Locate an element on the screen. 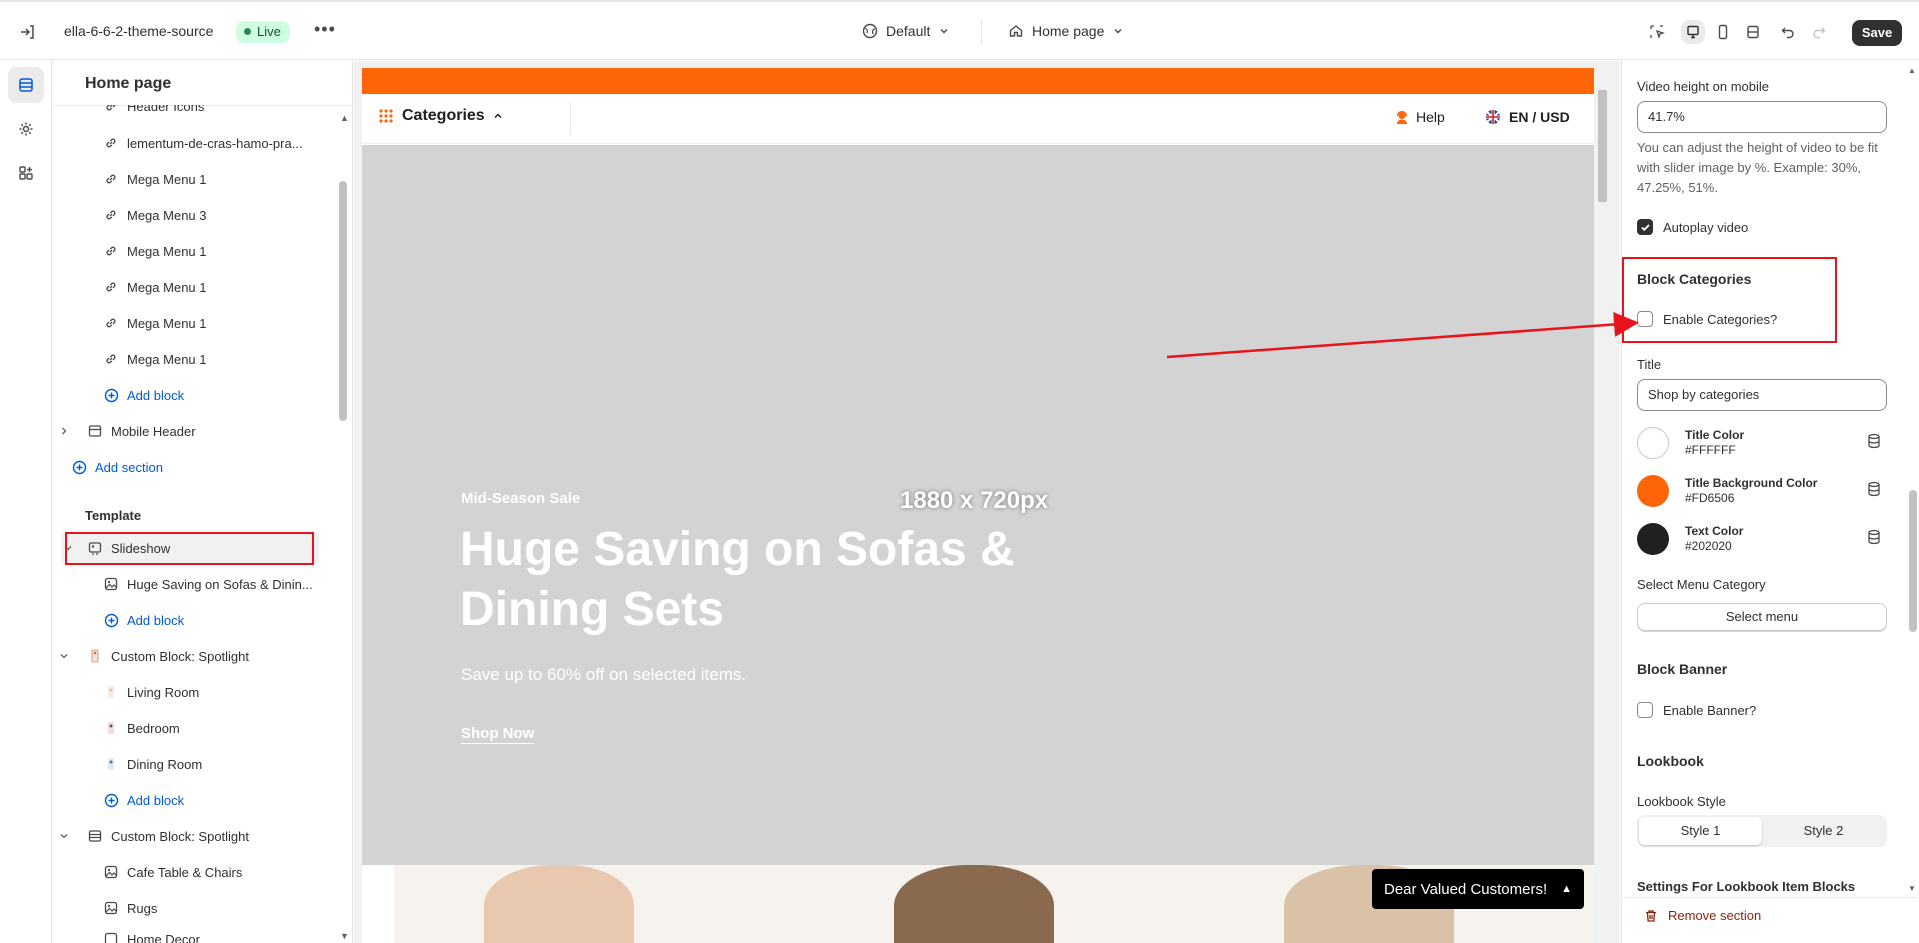 The height and width of the screenshot is (943, 1919). sidebar-scrollbar is located at coordinates (343, 301).